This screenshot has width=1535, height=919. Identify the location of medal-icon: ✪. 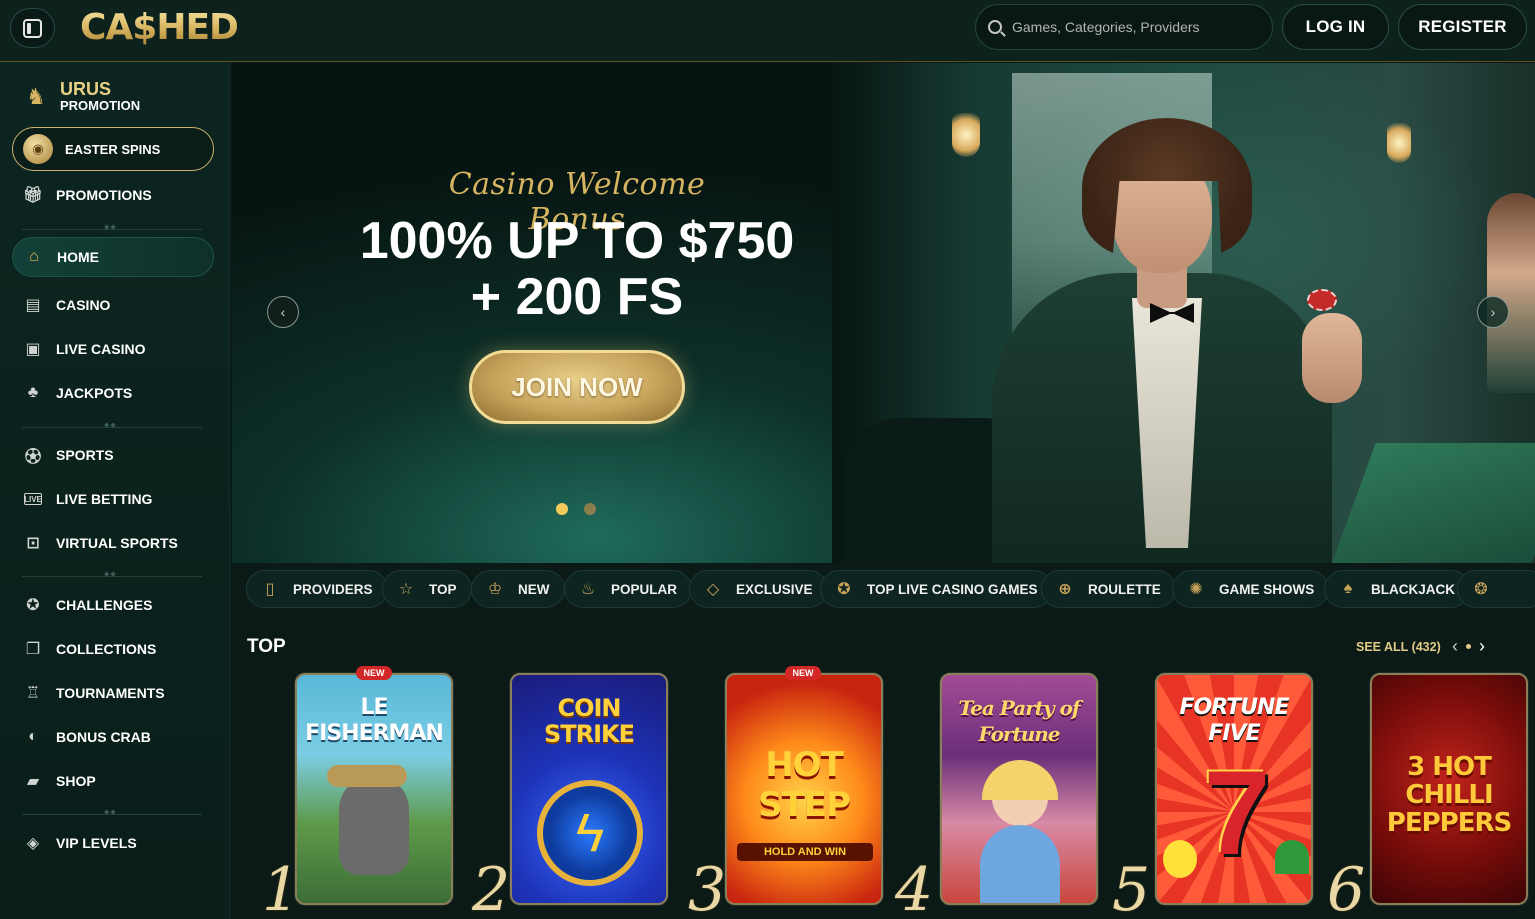
(844, 589).